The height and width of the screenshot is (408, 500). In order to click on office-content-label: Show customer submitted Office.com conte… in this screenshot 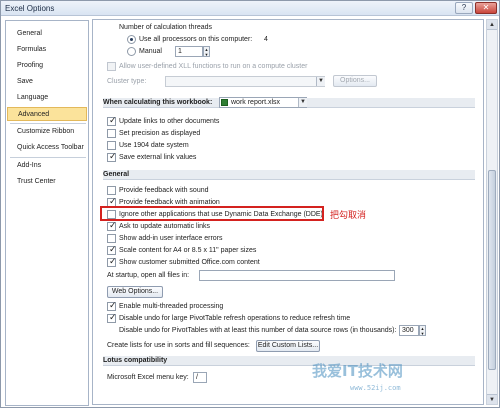, I will do `click(189, 262)`.